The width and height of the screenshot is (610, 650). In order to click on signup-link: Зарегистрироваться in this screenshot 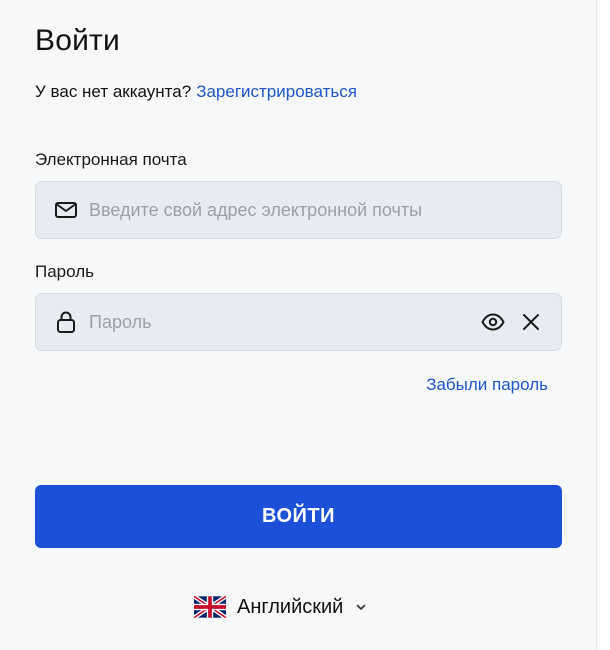, I will do `click(276, 91)`.